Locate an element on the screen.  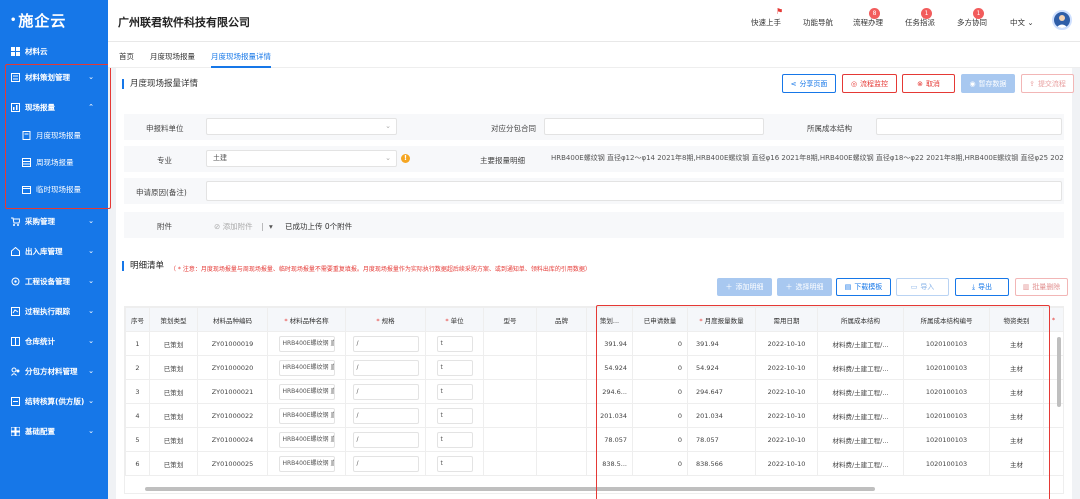
reason-textarea is located at coordinates (634, 191).